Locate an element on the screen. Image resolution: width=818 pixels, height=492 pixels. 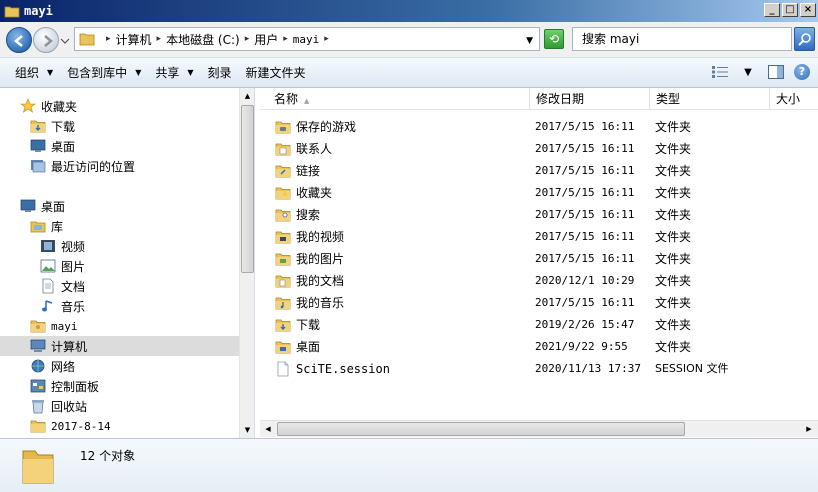
preview-pane-button is located at coordinates (776, 72).